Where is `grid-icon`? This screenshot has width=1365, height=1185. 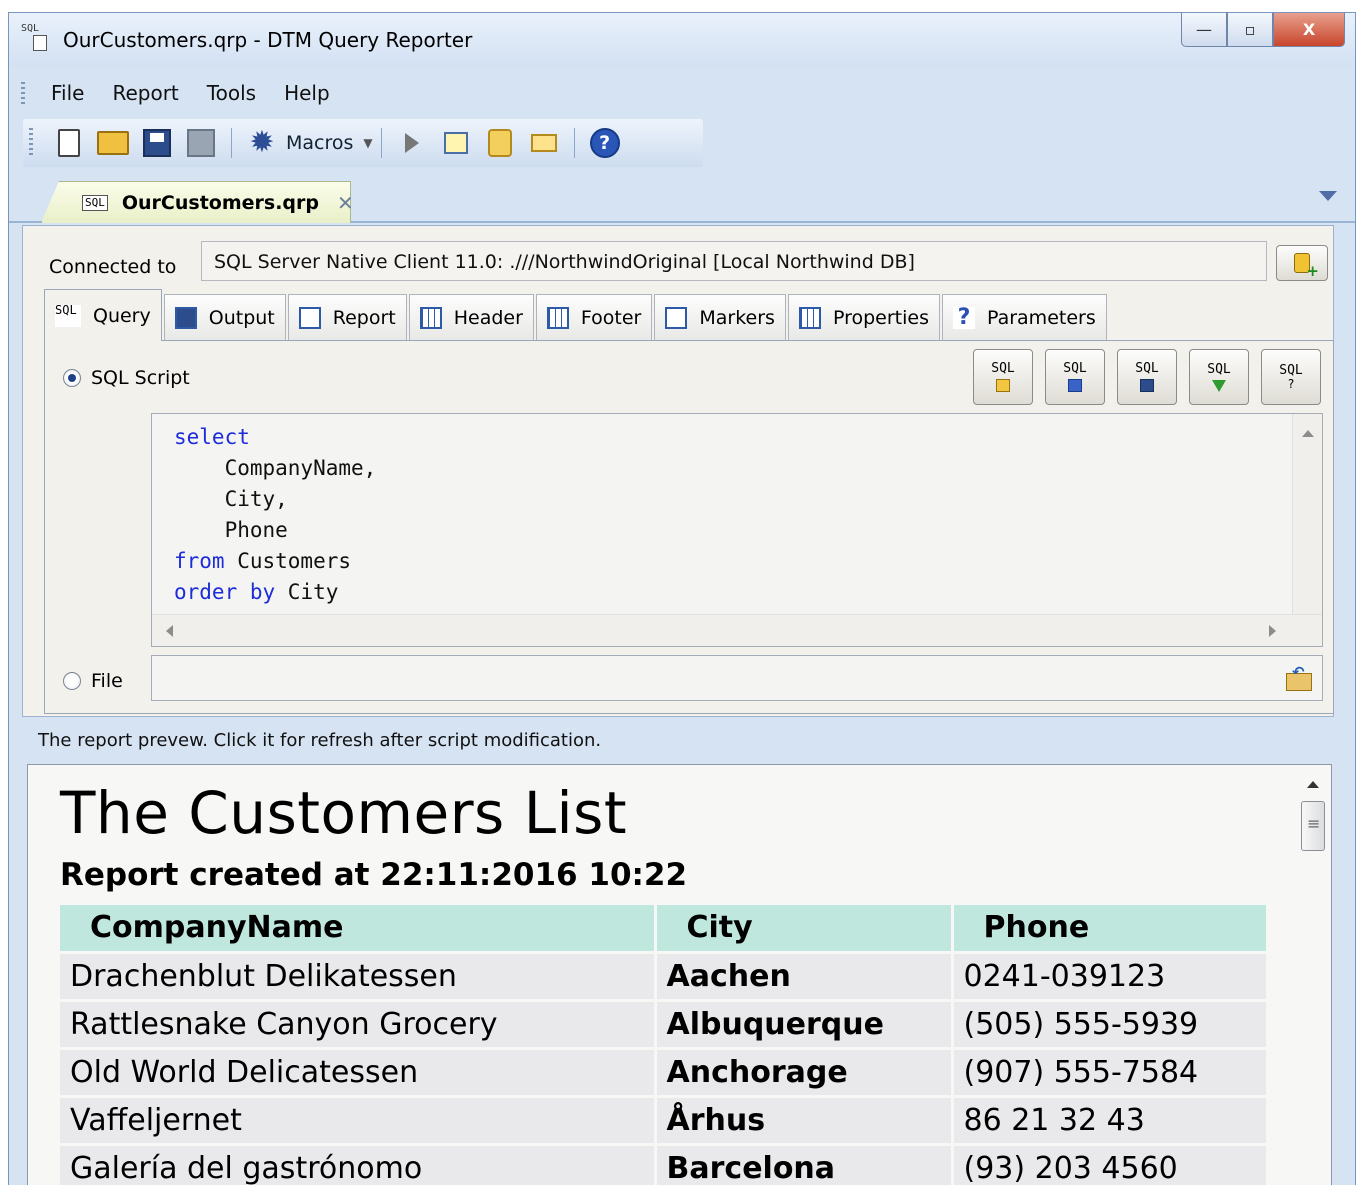
grid-icon is located at coordinates (557, 317).